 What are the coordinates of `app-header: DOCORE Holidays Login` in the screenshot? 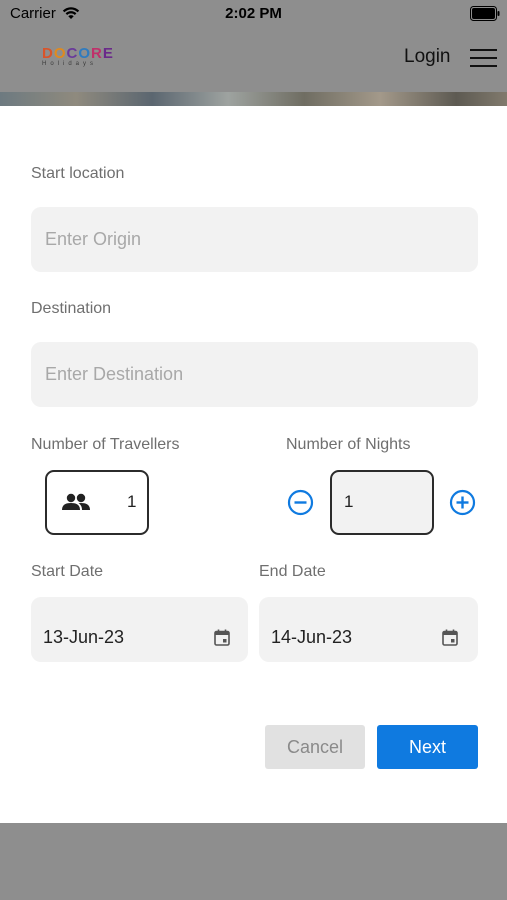 It's located at (253, 60).